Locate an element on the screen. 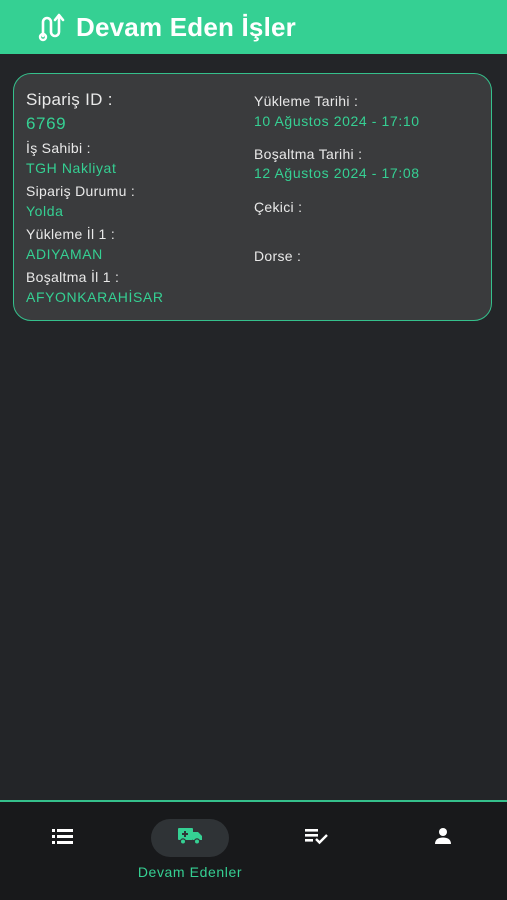 This screenshot has height=900, width=507. status-label: Sipariş Durumu : is located at coordinates (81, 191).